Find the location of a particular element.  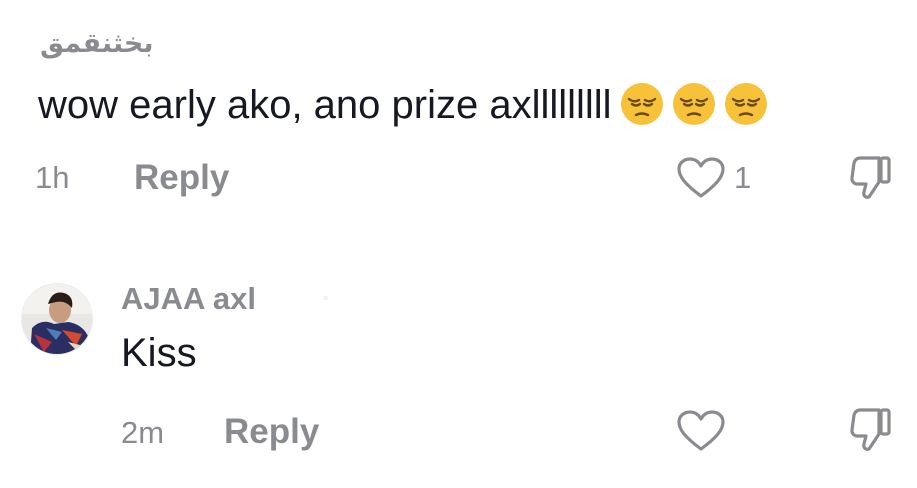

like-count: 1 is located at coordinates (743, 177).